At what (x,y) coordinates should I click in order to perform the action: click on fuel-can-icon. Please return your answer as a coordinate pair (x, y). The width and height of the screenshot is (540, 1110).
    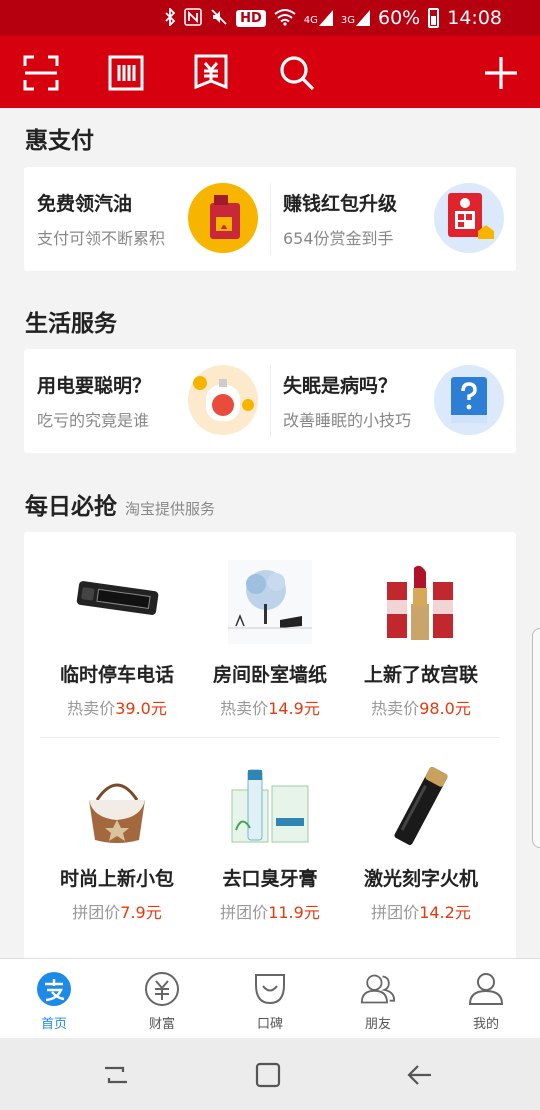
    Looking at the image, I should click on (223, 218).